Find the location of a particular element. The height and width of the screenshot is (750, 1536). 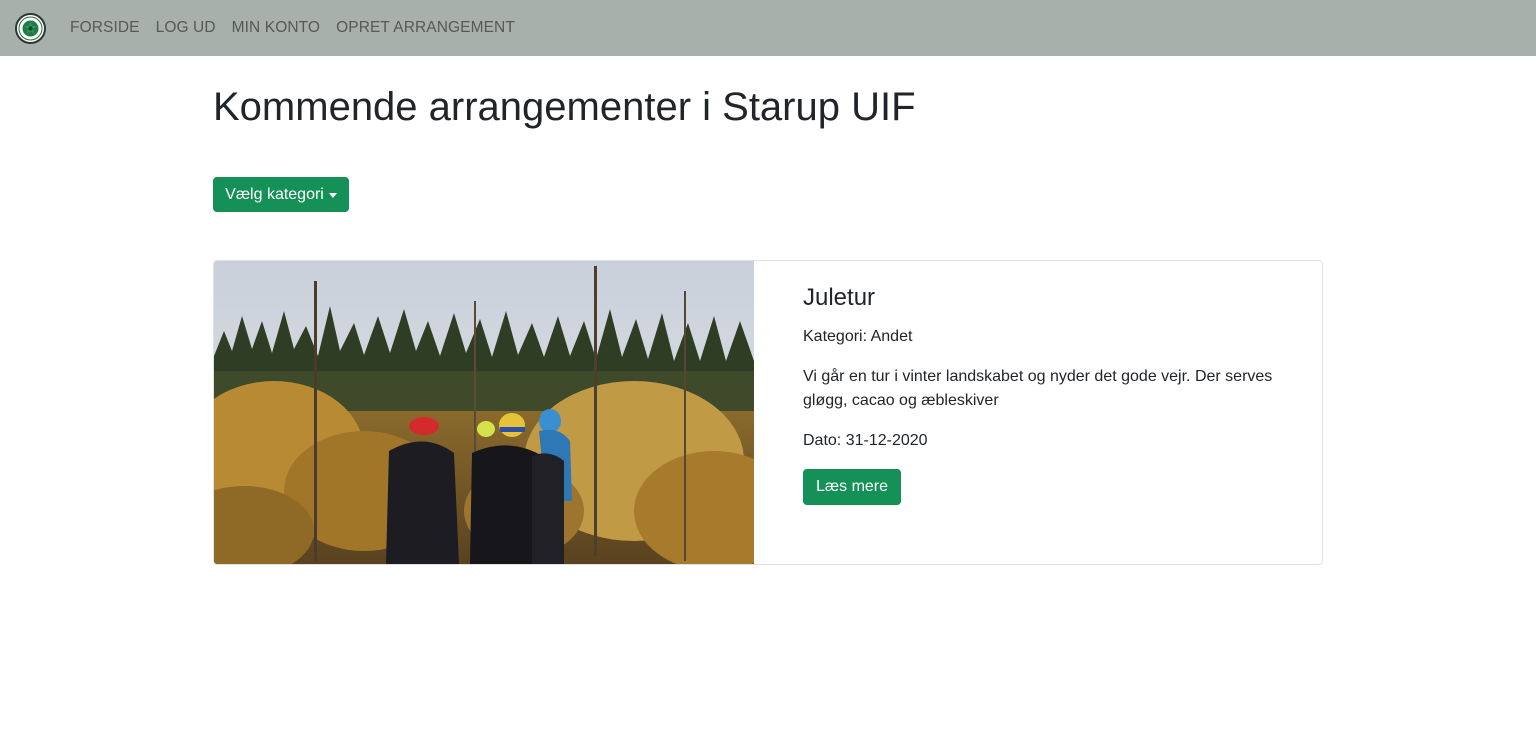

read-more-button: Læs mere is located at coordinates (852, 487).